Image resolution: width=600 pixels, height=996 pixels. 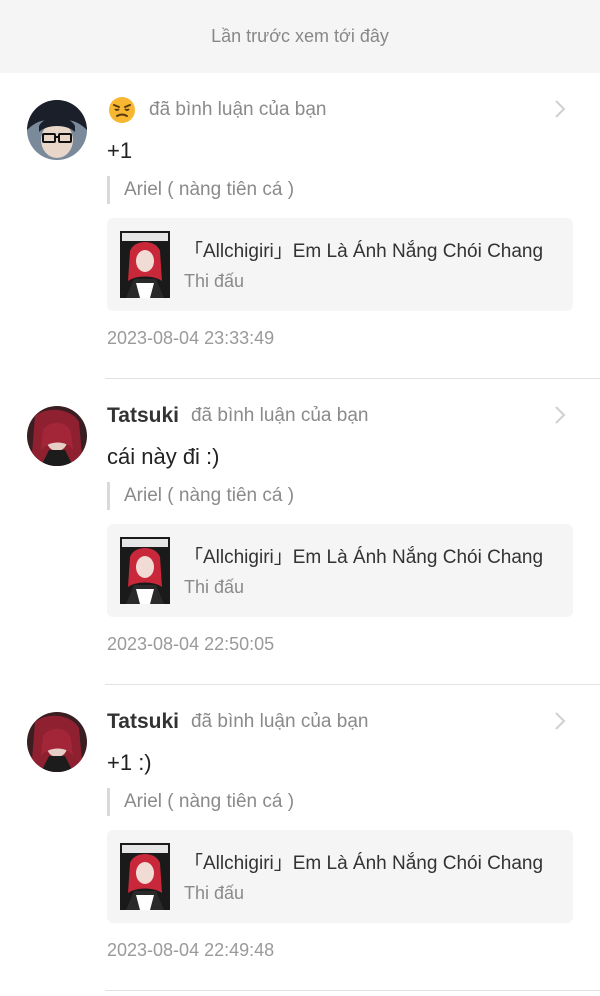 What do you see at coordinates (191, 950) in the screenshot?
I see `timestamp: 2023-08-04 22:49:48` at bounding box center [191, 950].